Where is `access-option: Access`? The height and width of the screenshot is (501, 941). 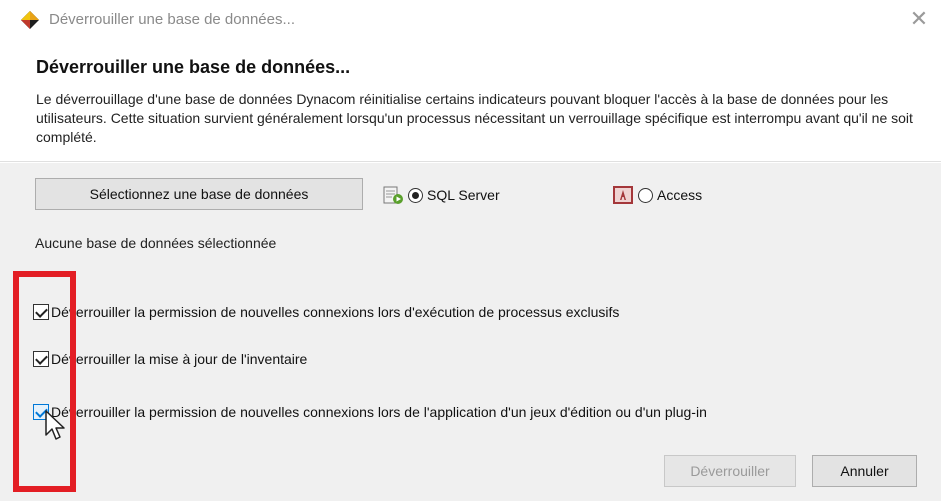
access-option: Access is located at coordinates (657, 195).